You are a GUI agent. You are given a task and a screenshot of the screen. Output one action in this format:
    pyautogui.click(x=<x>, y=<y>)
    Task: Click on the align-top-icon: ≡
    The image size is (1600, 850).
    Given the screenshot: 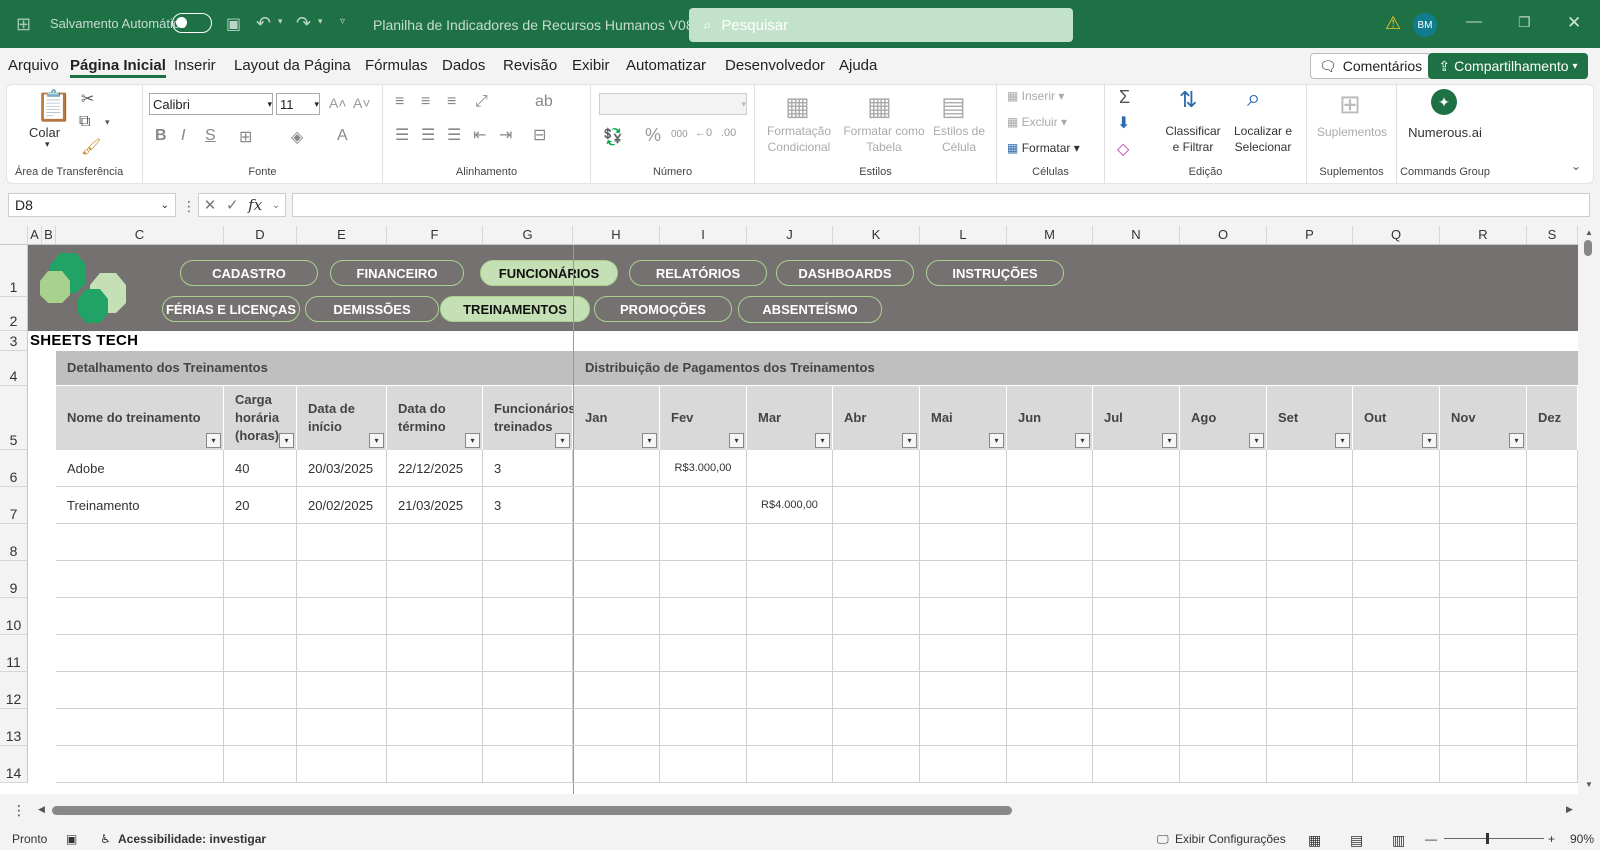 What is the action you would take?
    pyautogui.click(x=399, y=102)
    